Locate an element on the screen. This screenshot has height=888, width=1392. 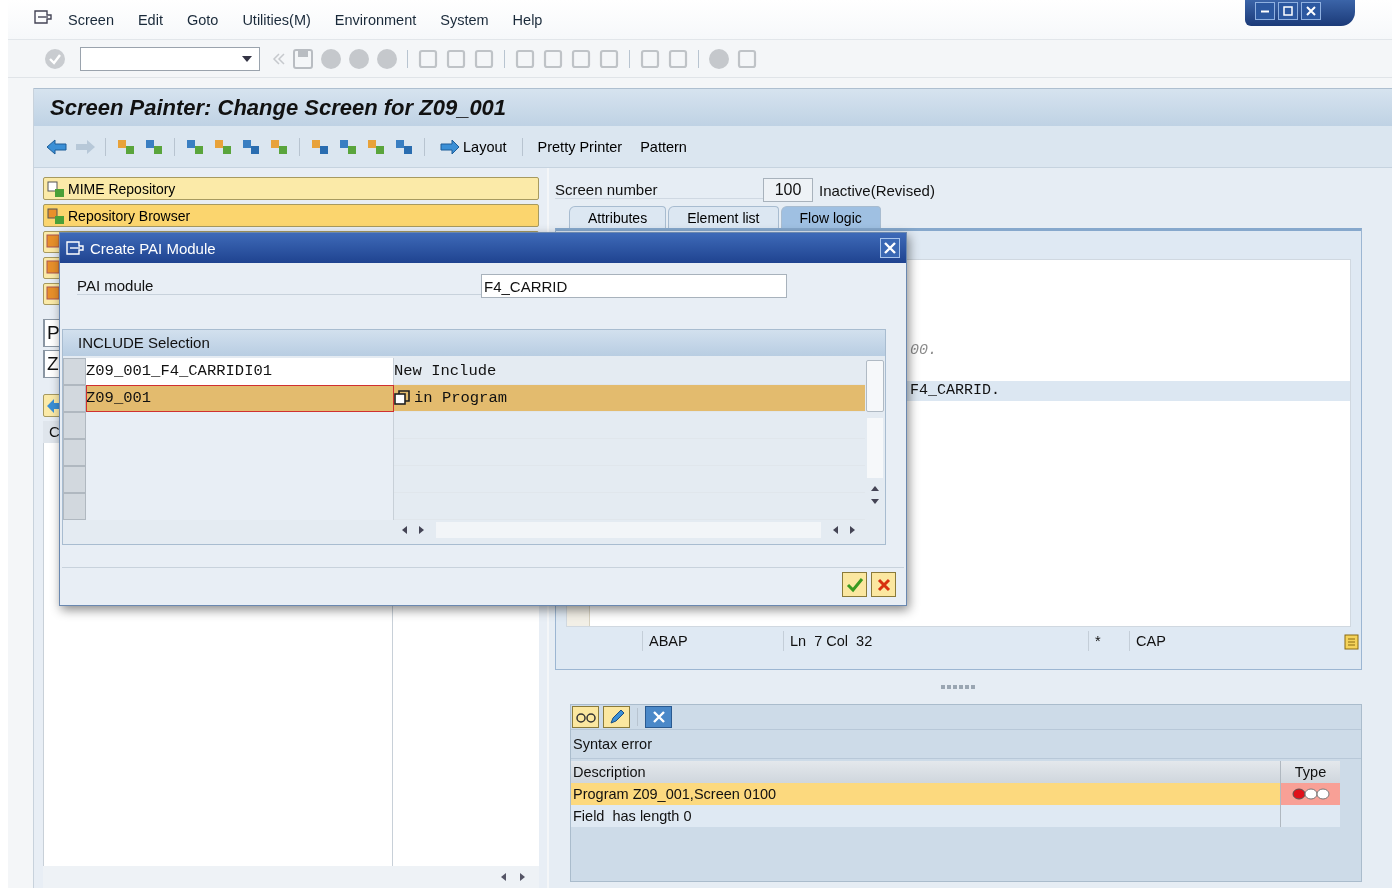
cancel-button is located at coordinates (883, 584).